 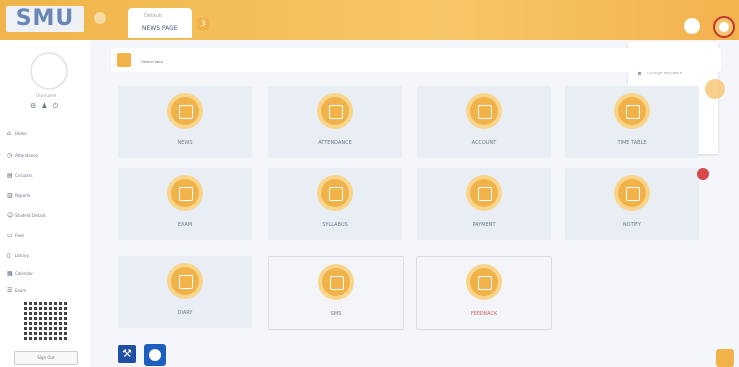 What do you see at coordinates (46, 95) in the screenshot?
I see `user-name: Username` at bounding box center [46, 95].